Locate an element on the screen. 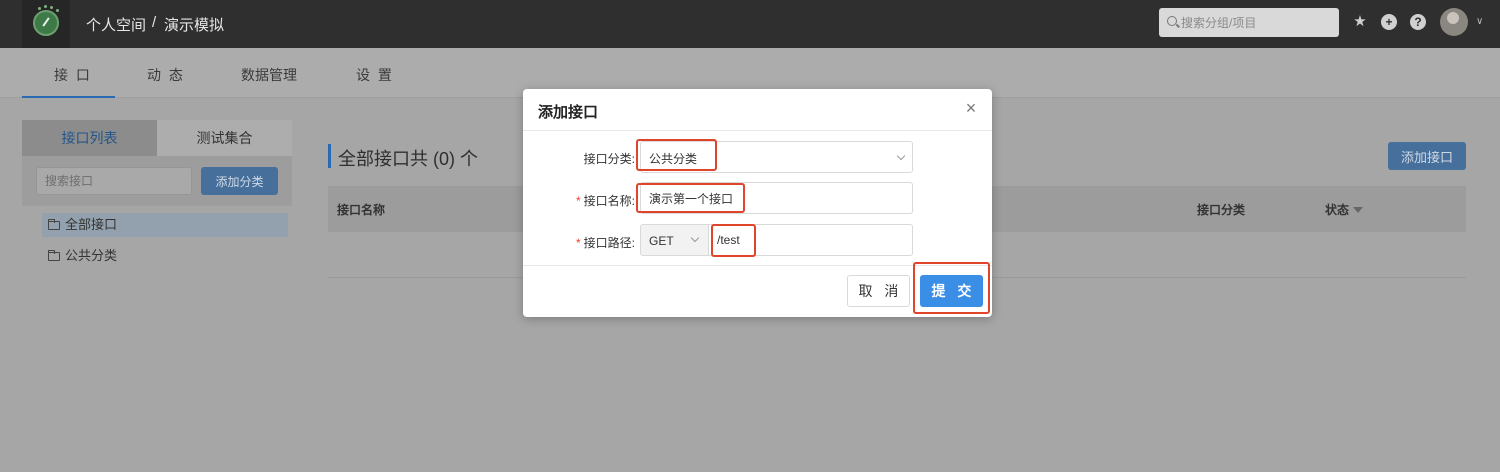 The height and width of the screenshot is (472, 1500). category-item-label: 全部接口 is located at coordinates (91, 224).